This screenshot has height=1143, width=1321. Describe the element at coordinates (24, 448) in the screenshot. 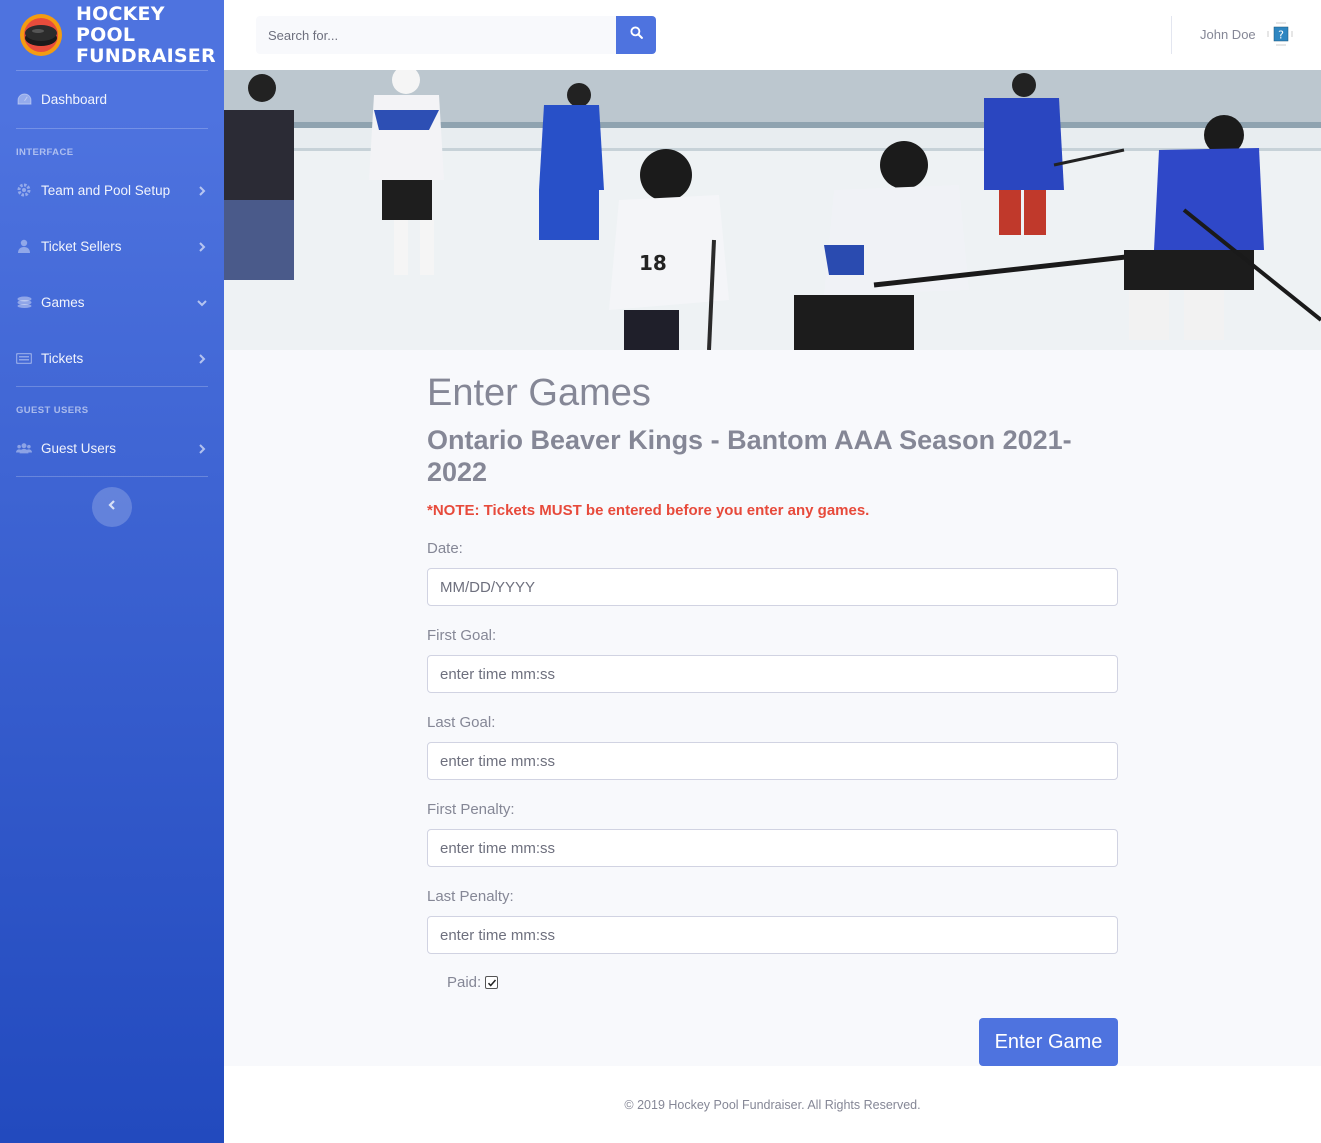

I see `users-icon` at that location.